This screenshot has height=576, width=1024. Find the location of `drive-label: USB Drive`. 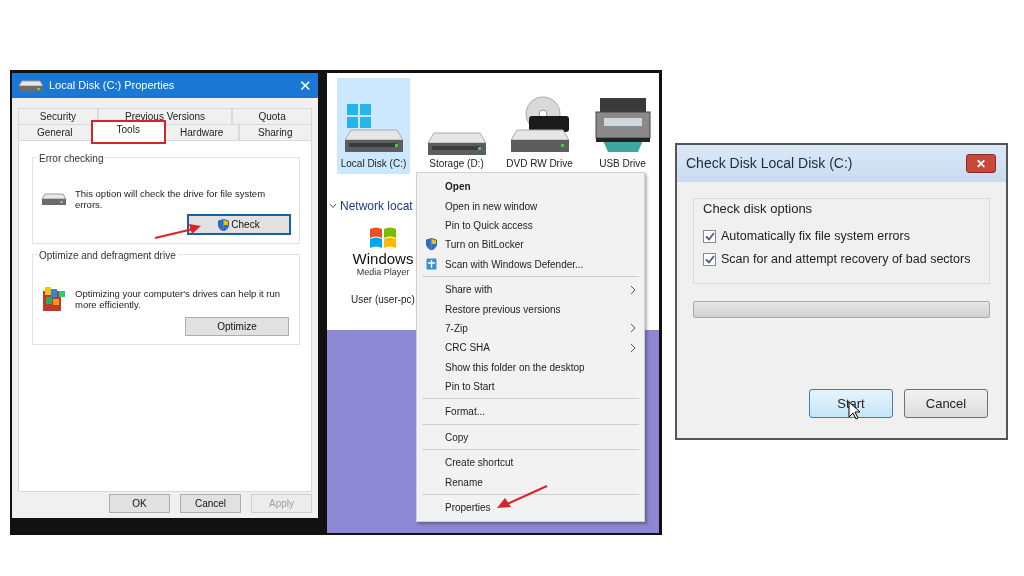

drive-label: USB Drive is located at coordinates (622, 164).